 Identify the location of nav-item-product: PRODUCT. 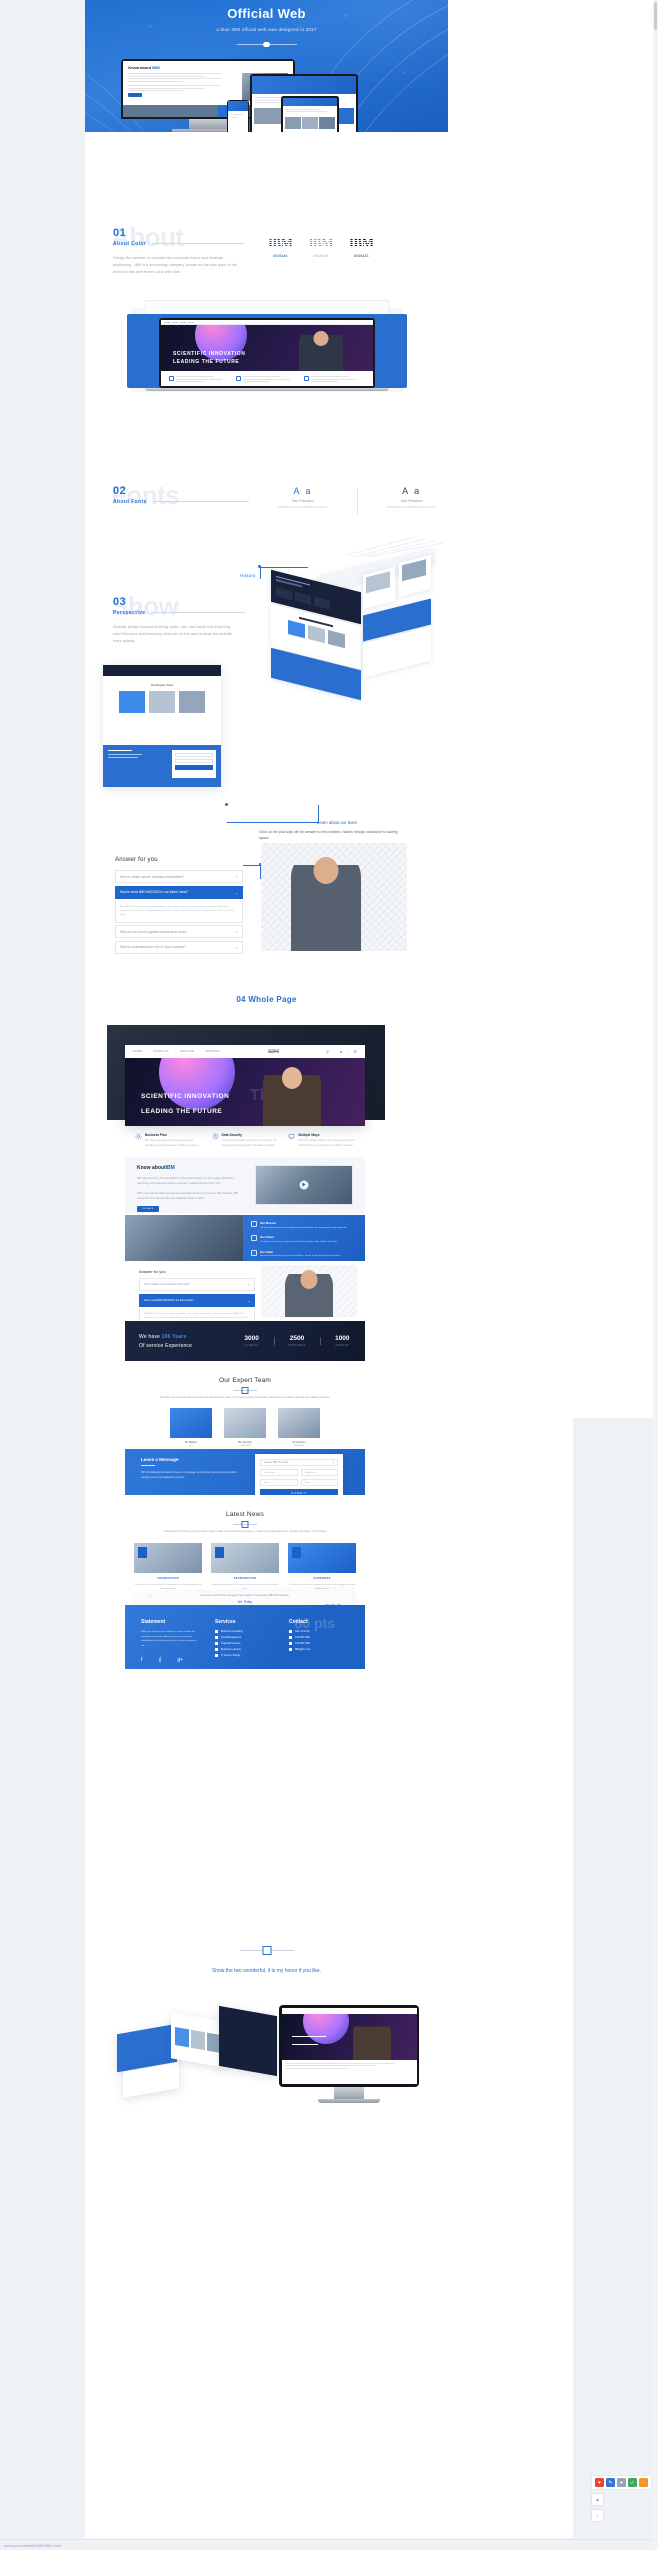
(161, 1051).